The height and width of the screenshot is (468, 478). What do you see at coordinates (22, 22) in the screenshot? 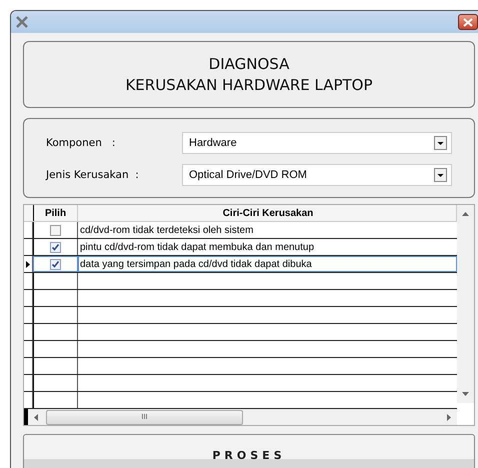
I see `tools-icon` at bounding box center [22, 22].